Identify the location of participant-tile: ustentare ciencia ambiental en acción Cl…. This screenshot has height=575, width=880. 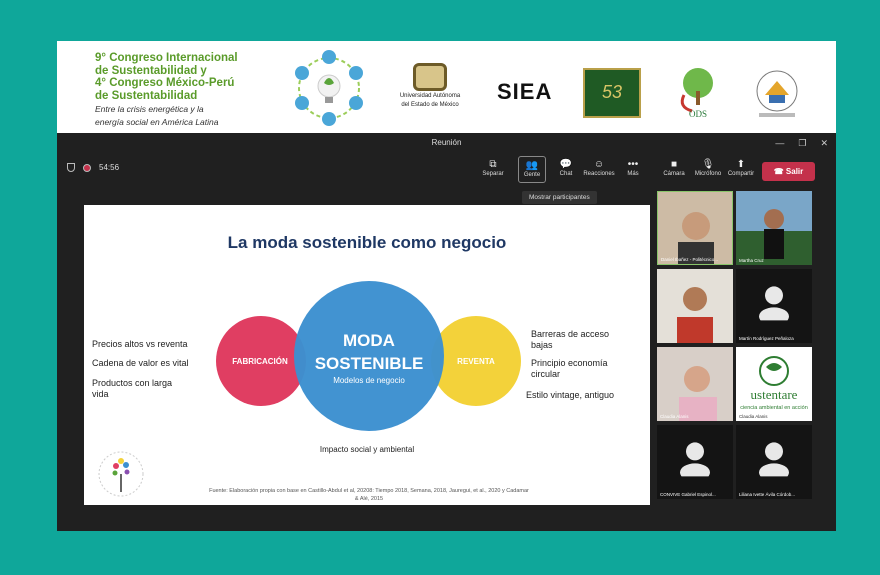
(774, 384).